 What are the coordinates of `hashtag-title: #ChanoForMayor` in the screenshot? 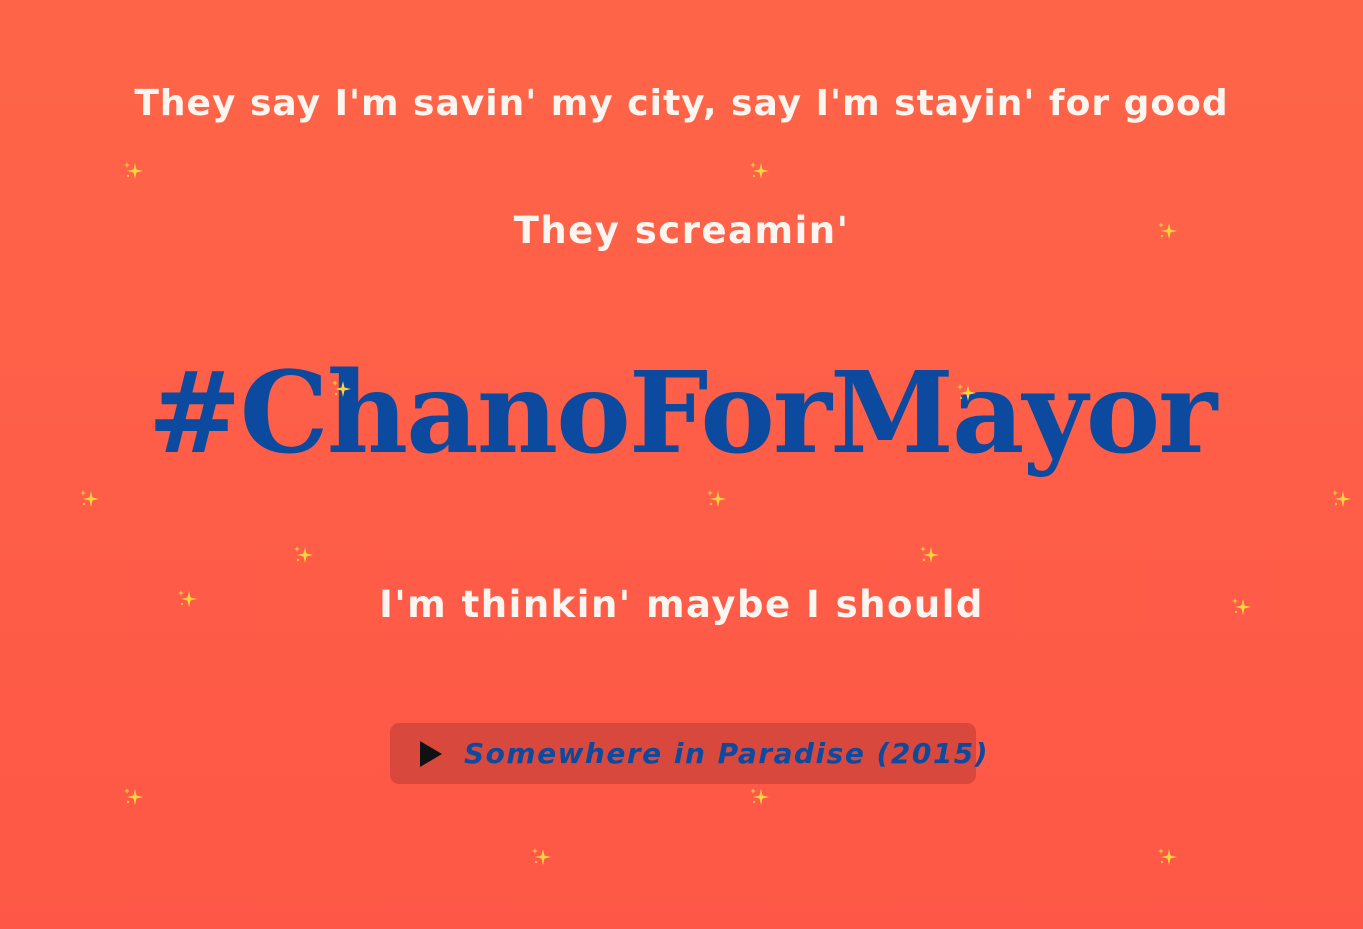 It's located at (682, 413).